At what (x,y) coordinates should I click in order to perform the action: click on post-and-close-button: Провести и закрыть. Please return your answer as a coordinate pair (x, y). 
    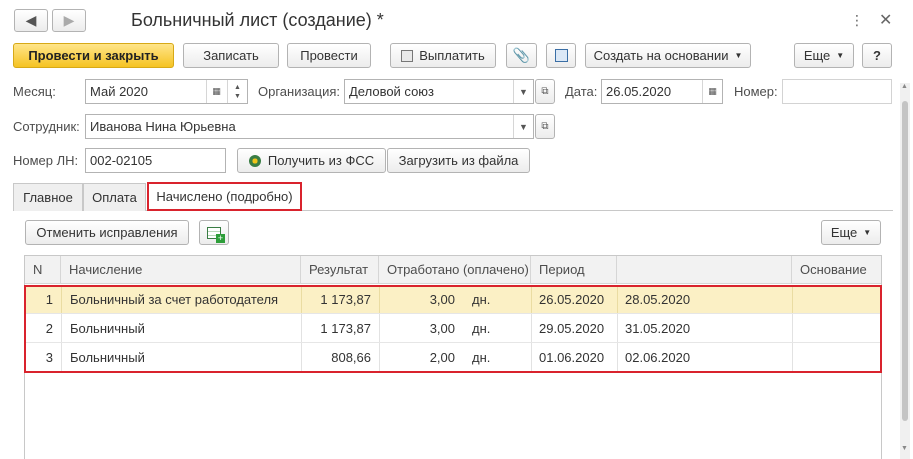
    Looking at the image, I should click on (93, 55).